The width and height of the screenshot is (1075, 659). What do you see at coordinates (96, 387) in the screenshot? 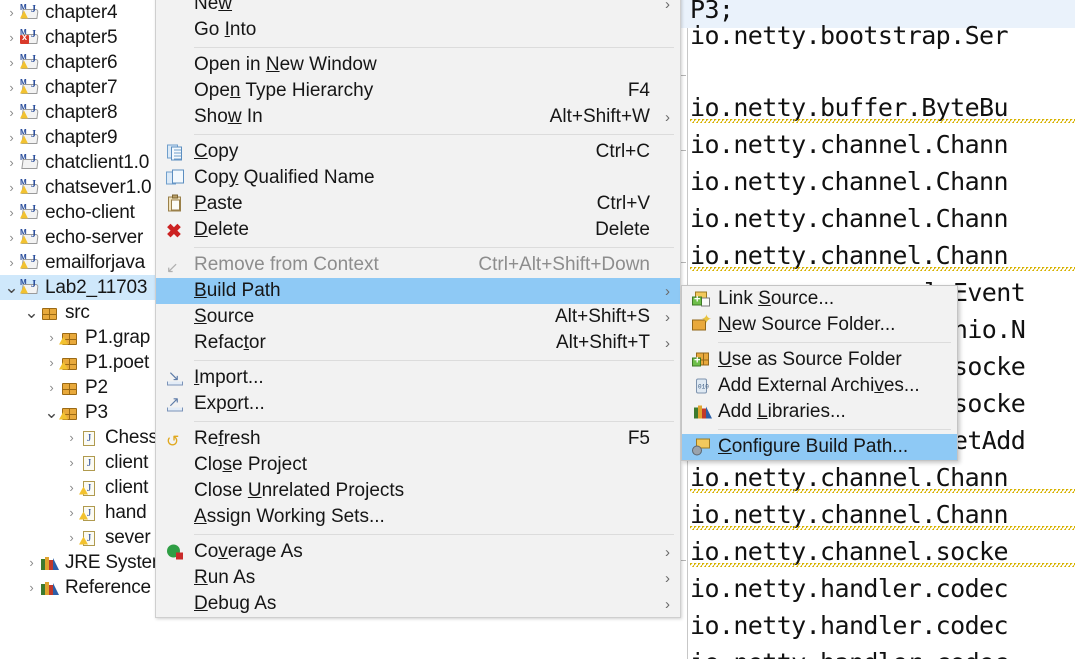
I see `tree-item-label: P2` at bounding box center [96, 387].